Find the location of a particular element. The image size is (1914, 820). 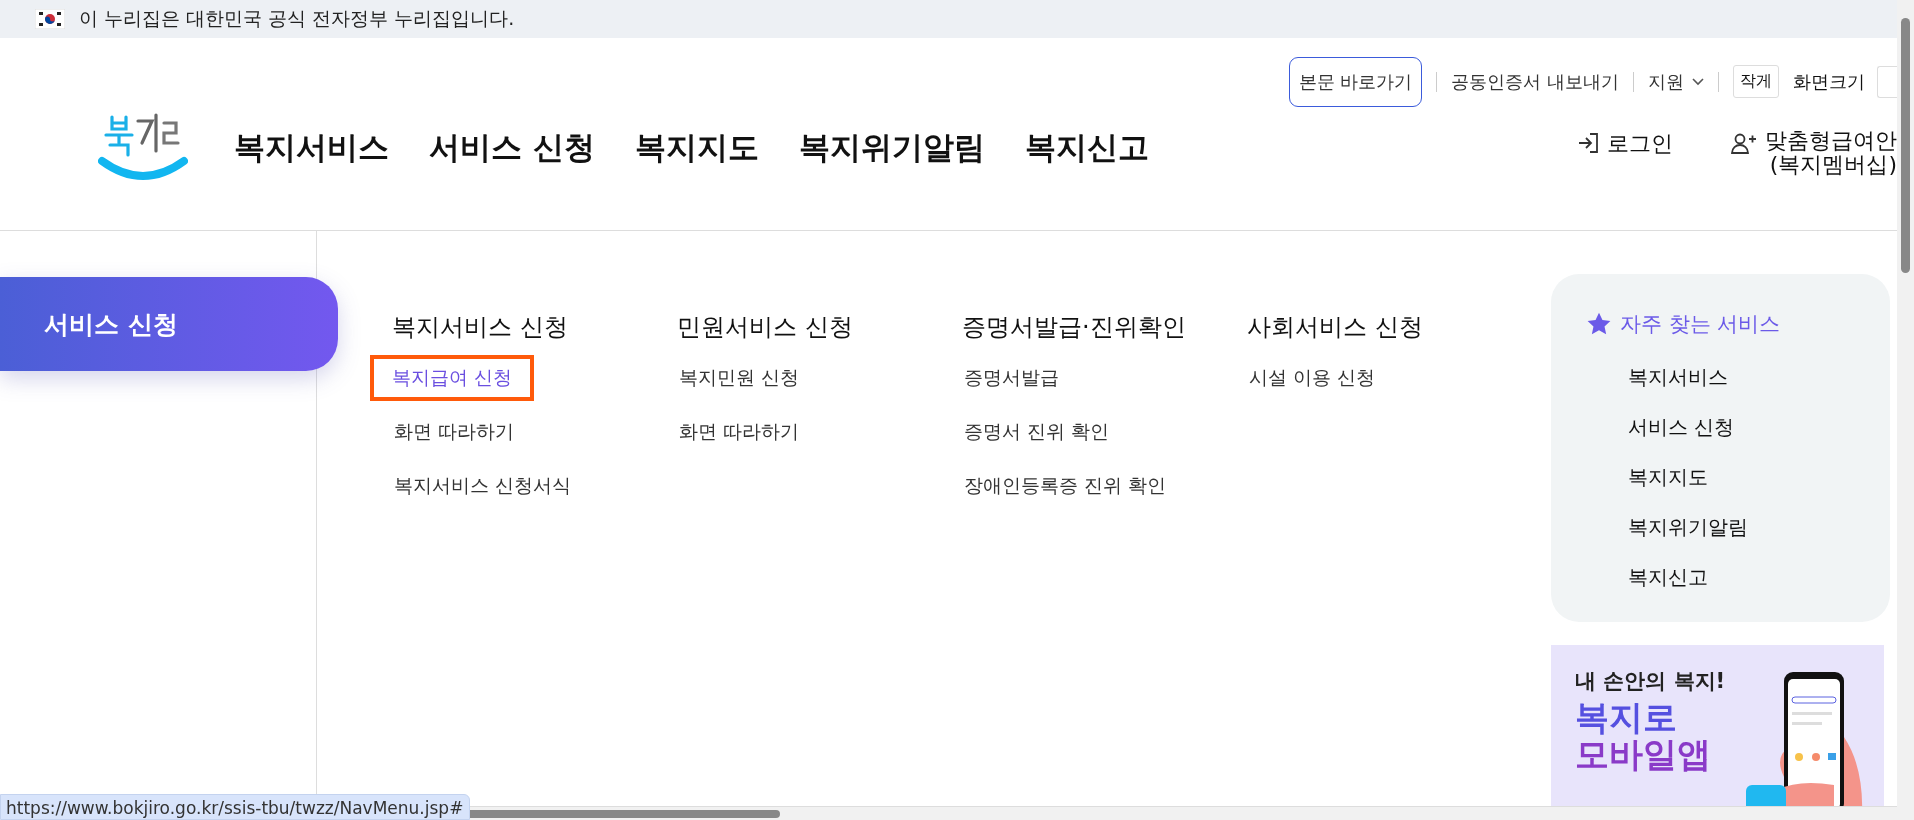

star-icon is located at coordinates (1599, 324).